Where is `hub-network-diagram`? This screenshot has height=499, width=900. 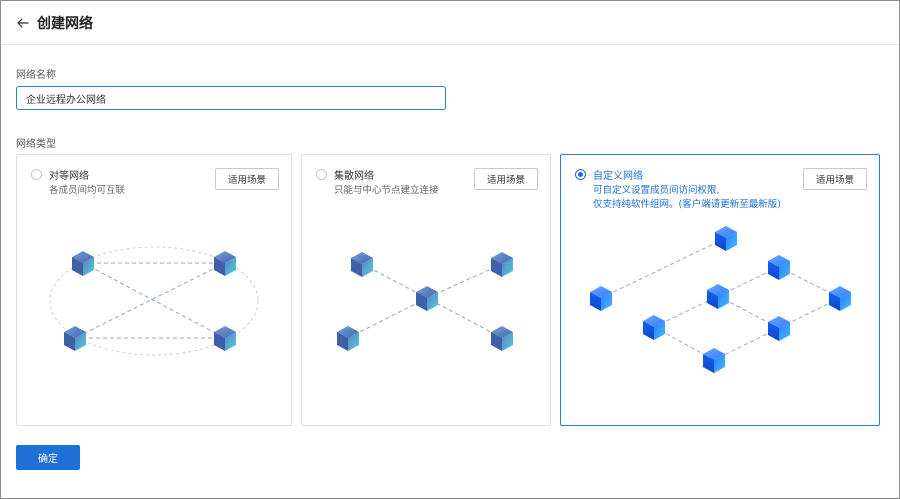
hub-network-diagram is located at coordinates (425, 301).